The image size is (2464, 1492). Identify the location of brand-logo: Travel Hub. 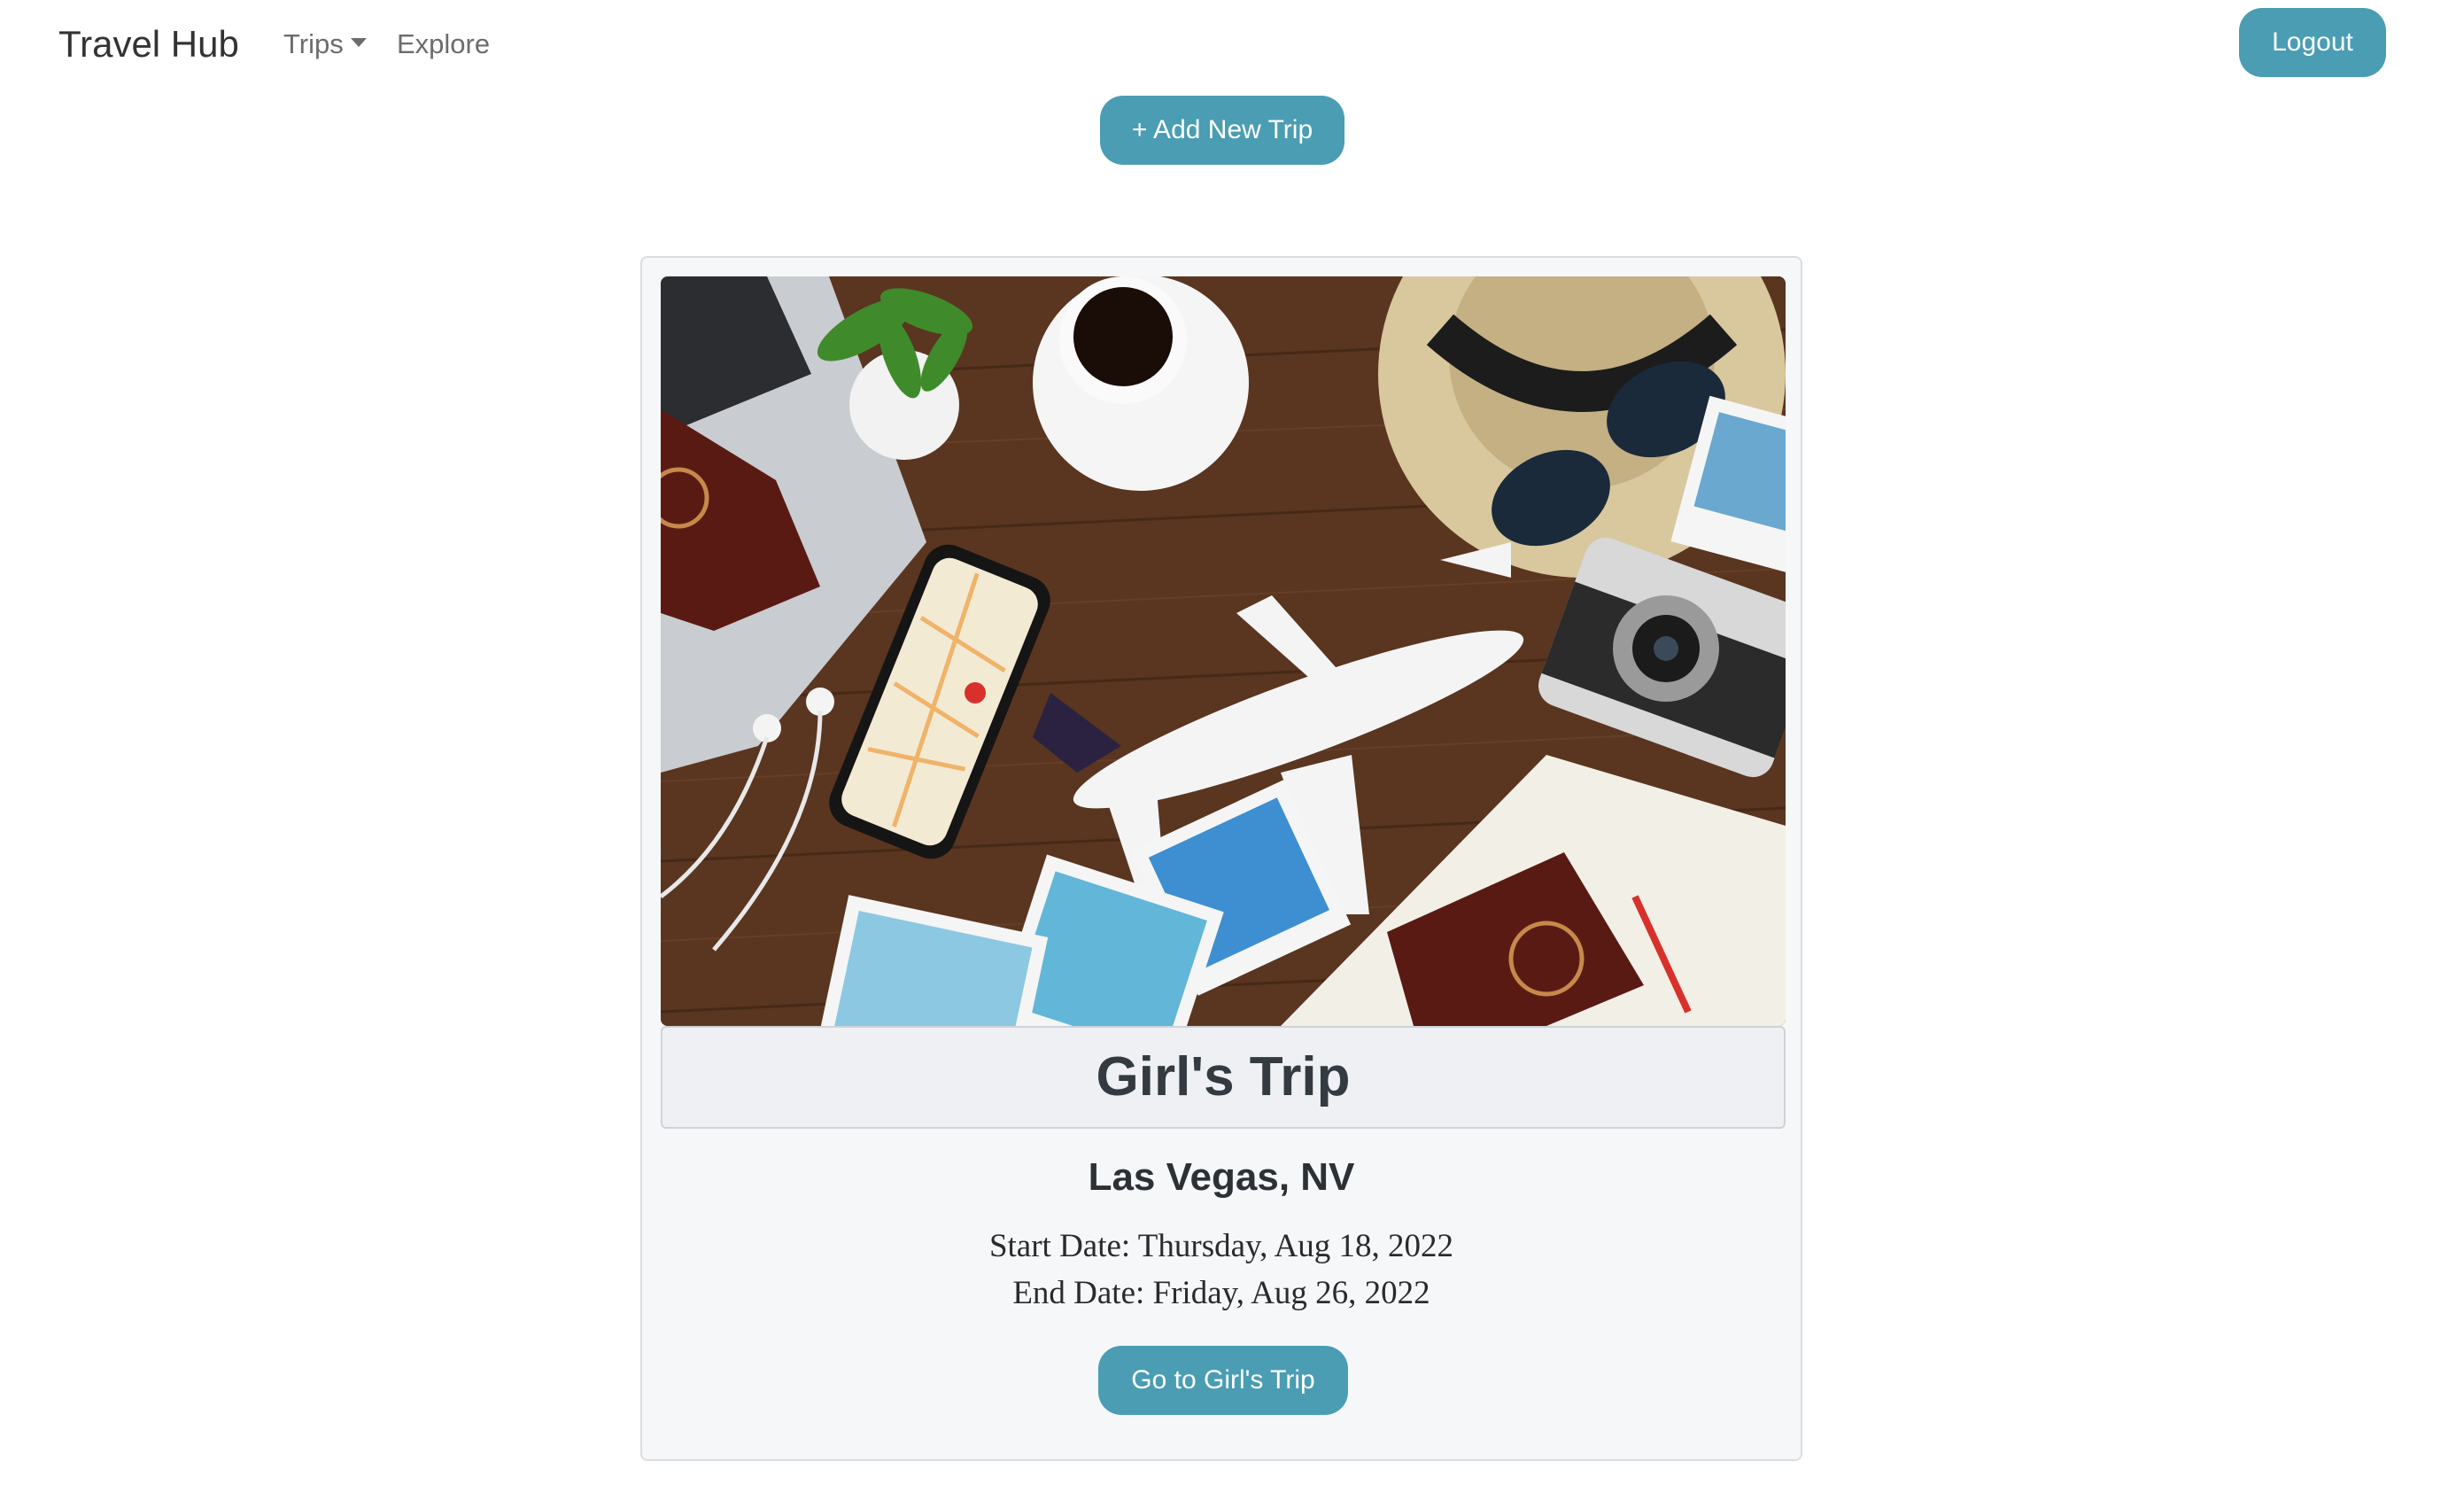
(148, 44).